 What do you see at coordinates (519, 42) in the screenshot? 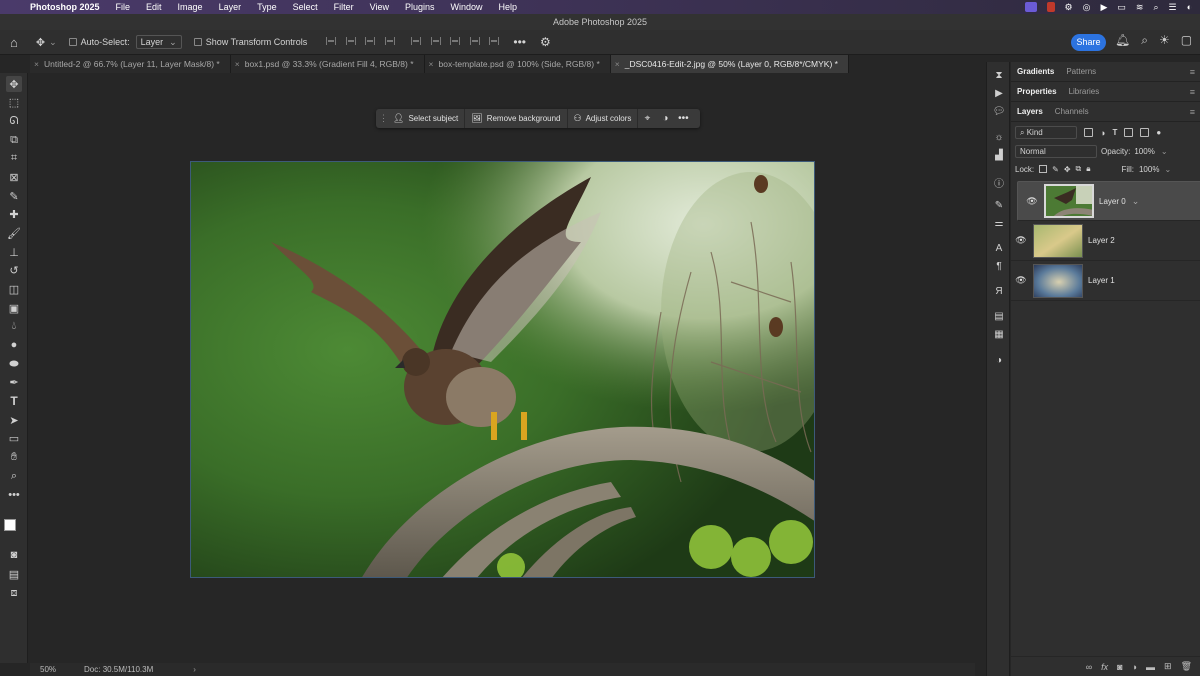
I see `more-options-icon: •••` at bounding box center [519, 42].